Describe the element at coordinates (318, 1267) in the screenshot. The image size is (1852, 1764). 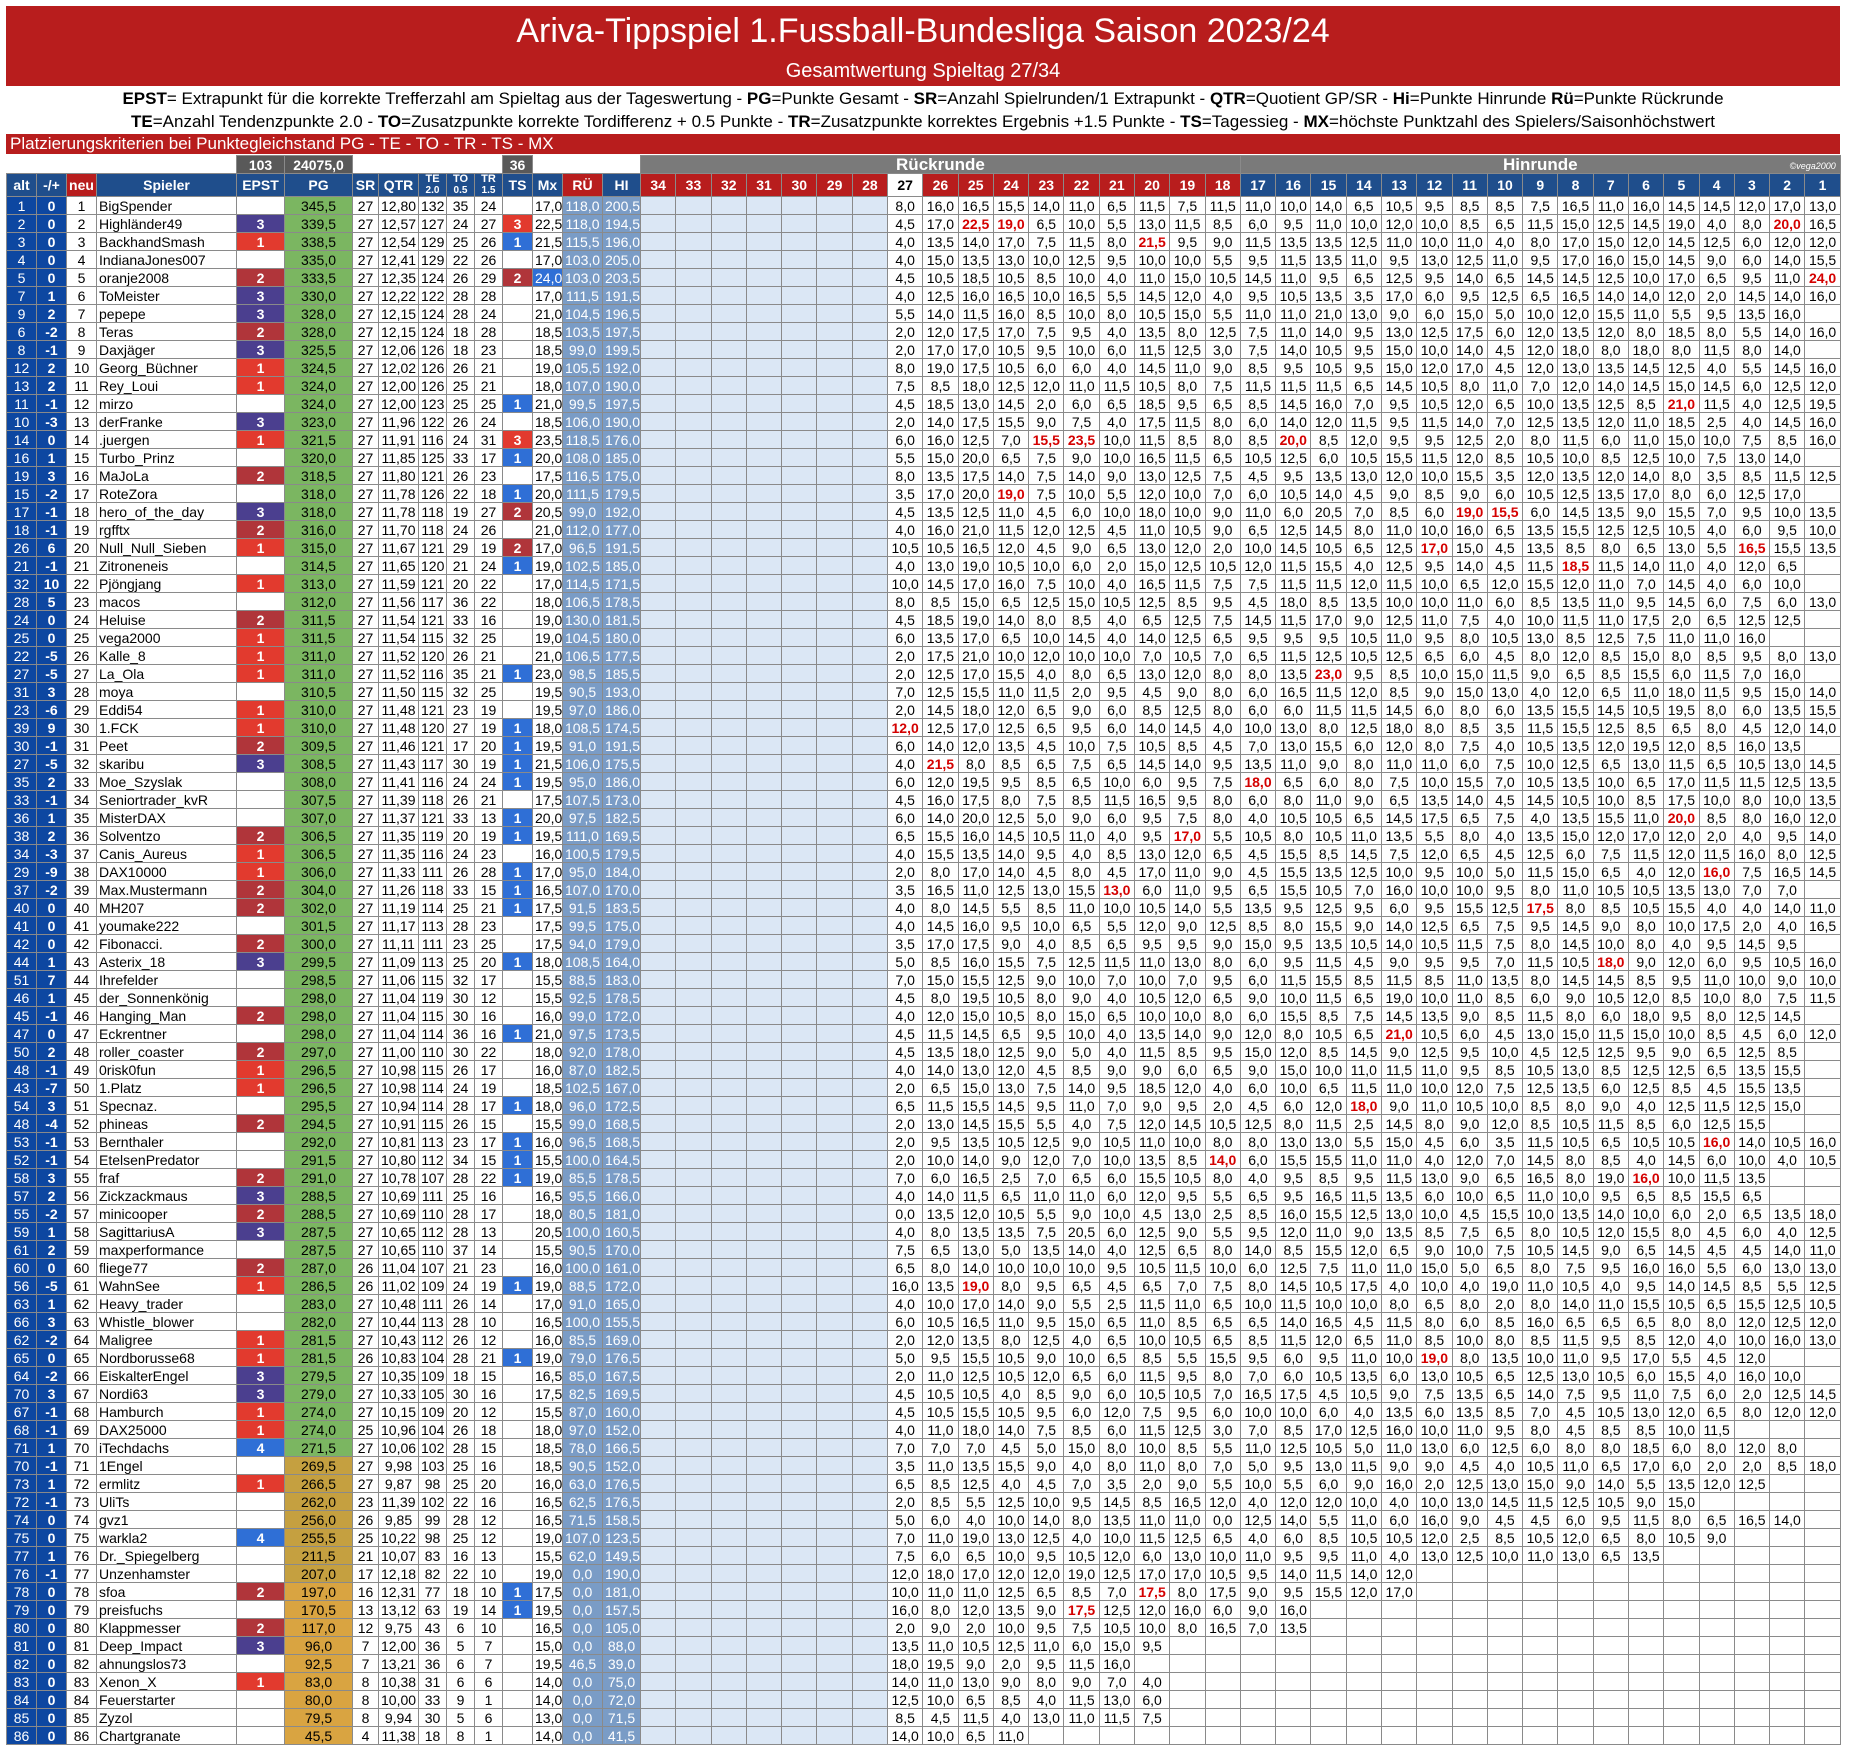
I see `cell-pg: 287,0` at that location.